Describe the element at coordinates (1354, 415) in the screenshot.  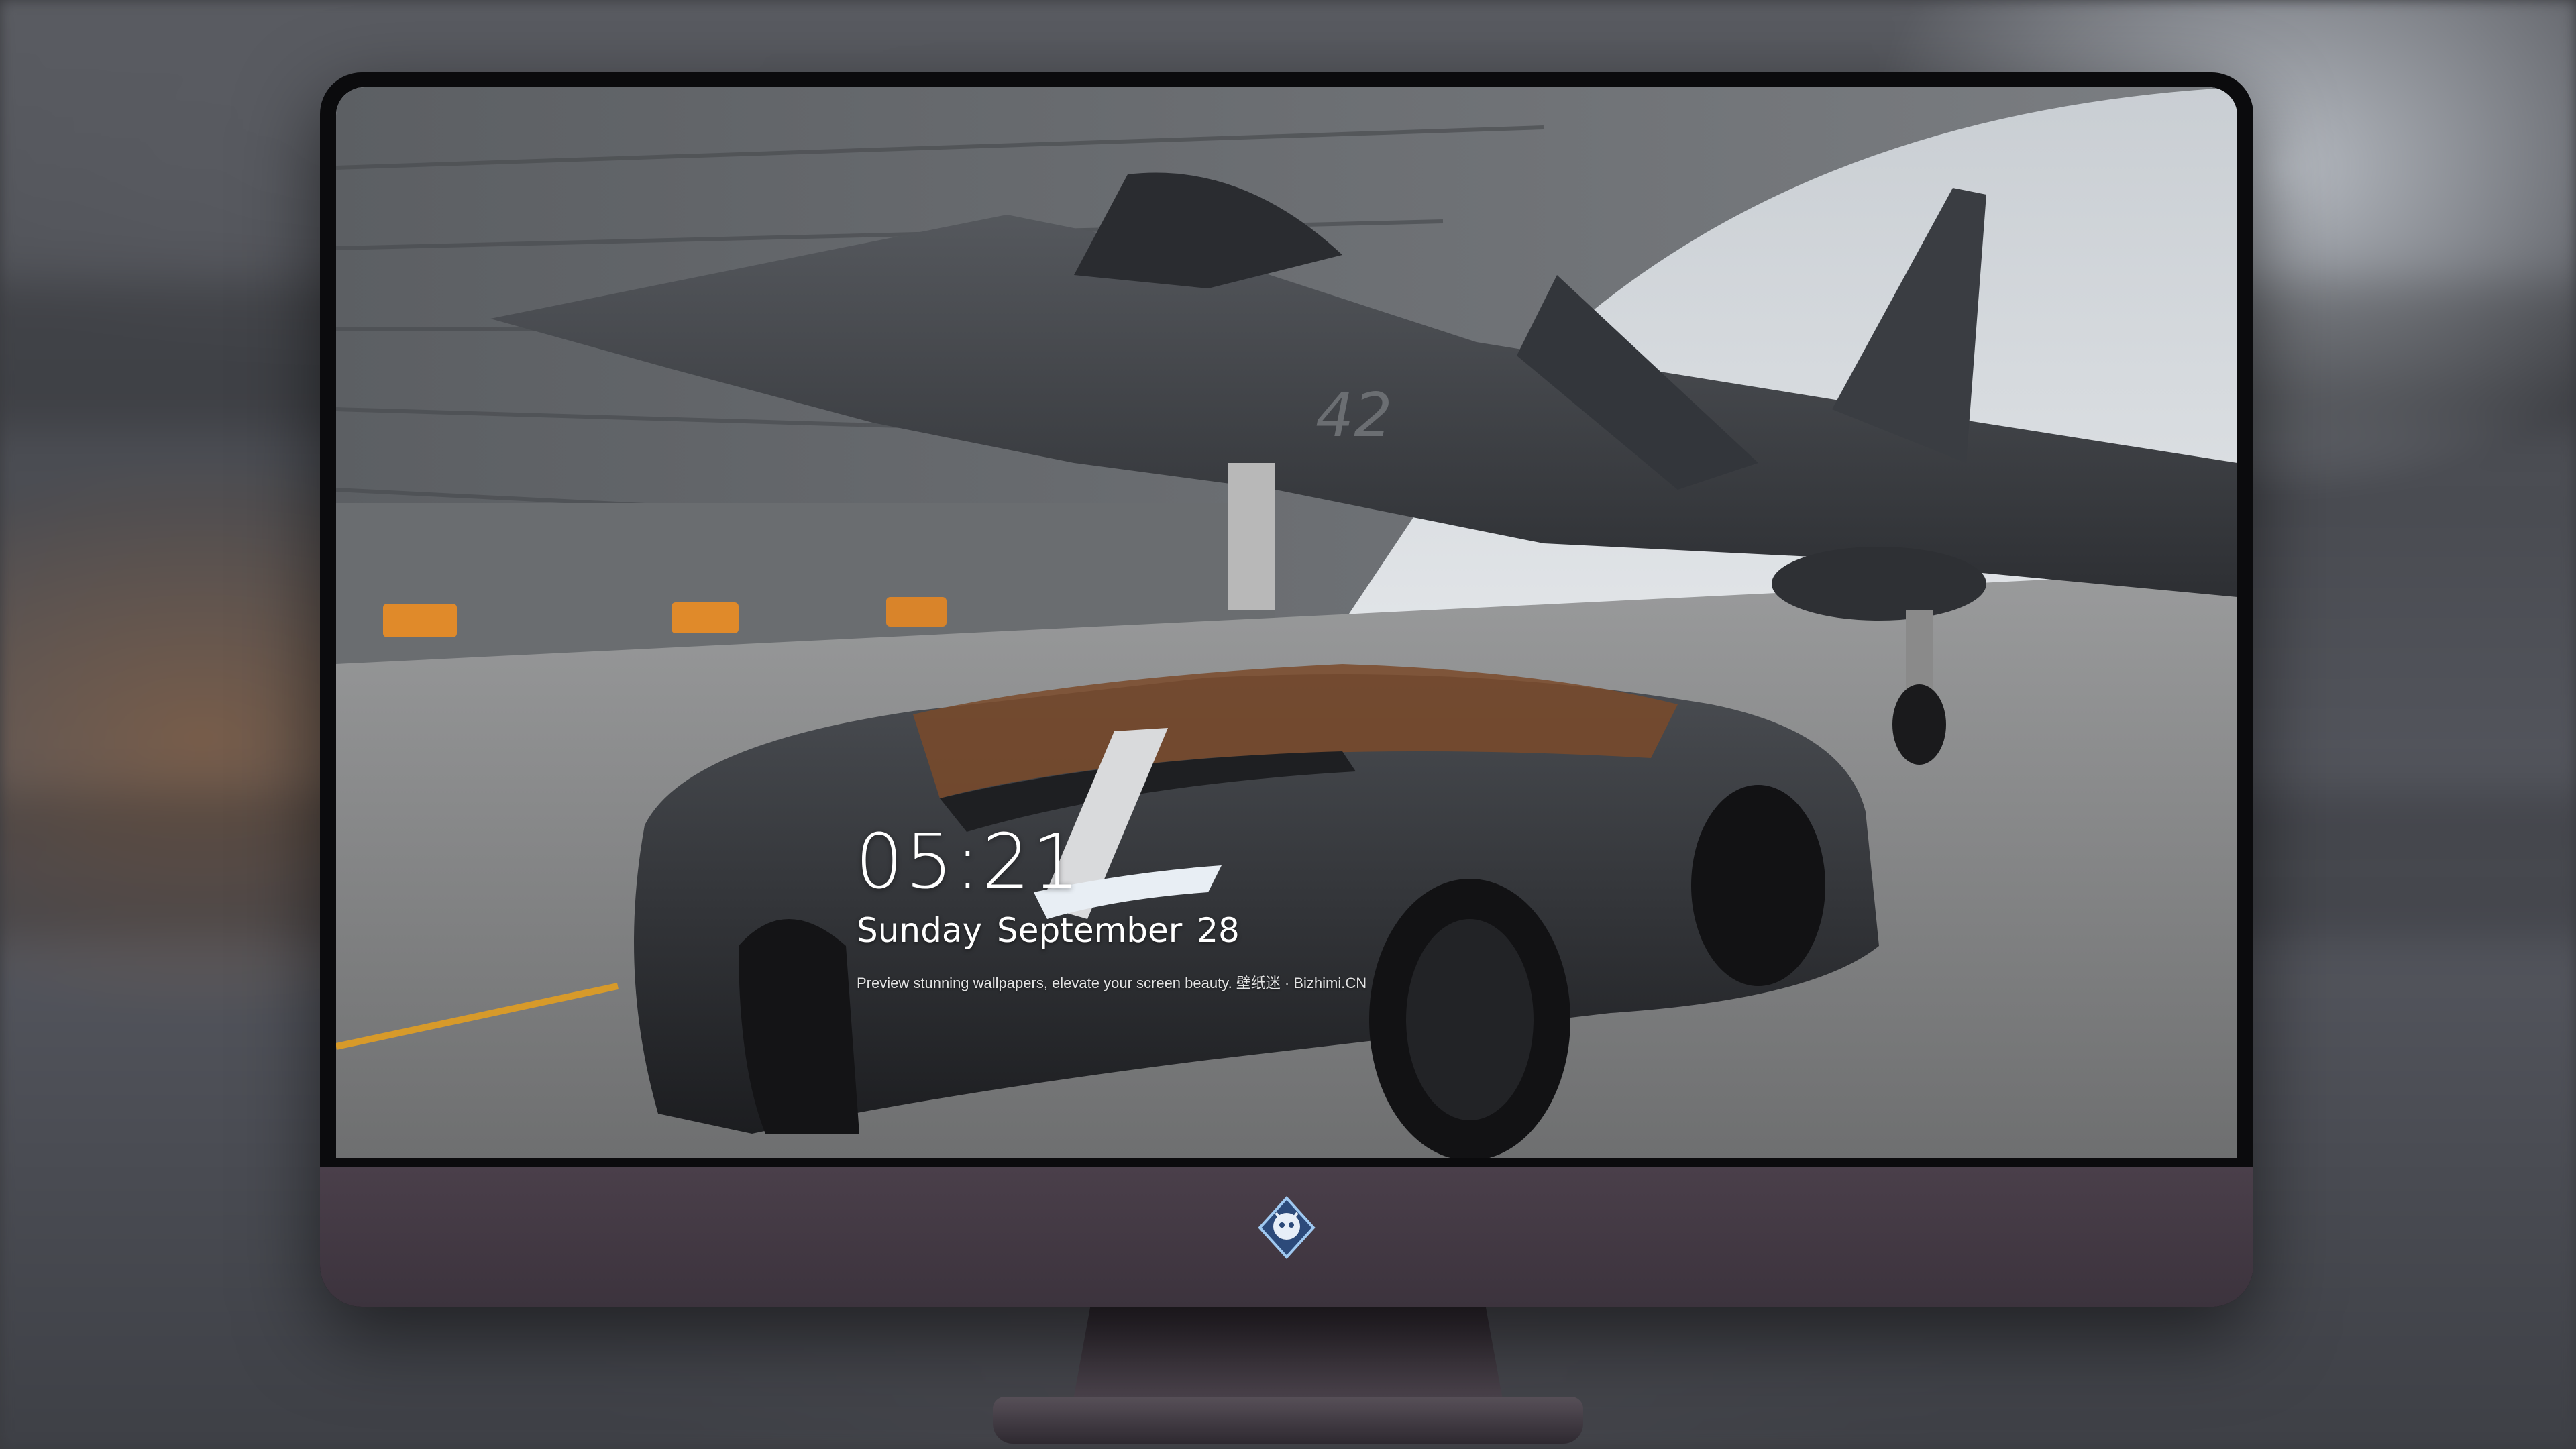
I see `svg-text: 42` at that location.